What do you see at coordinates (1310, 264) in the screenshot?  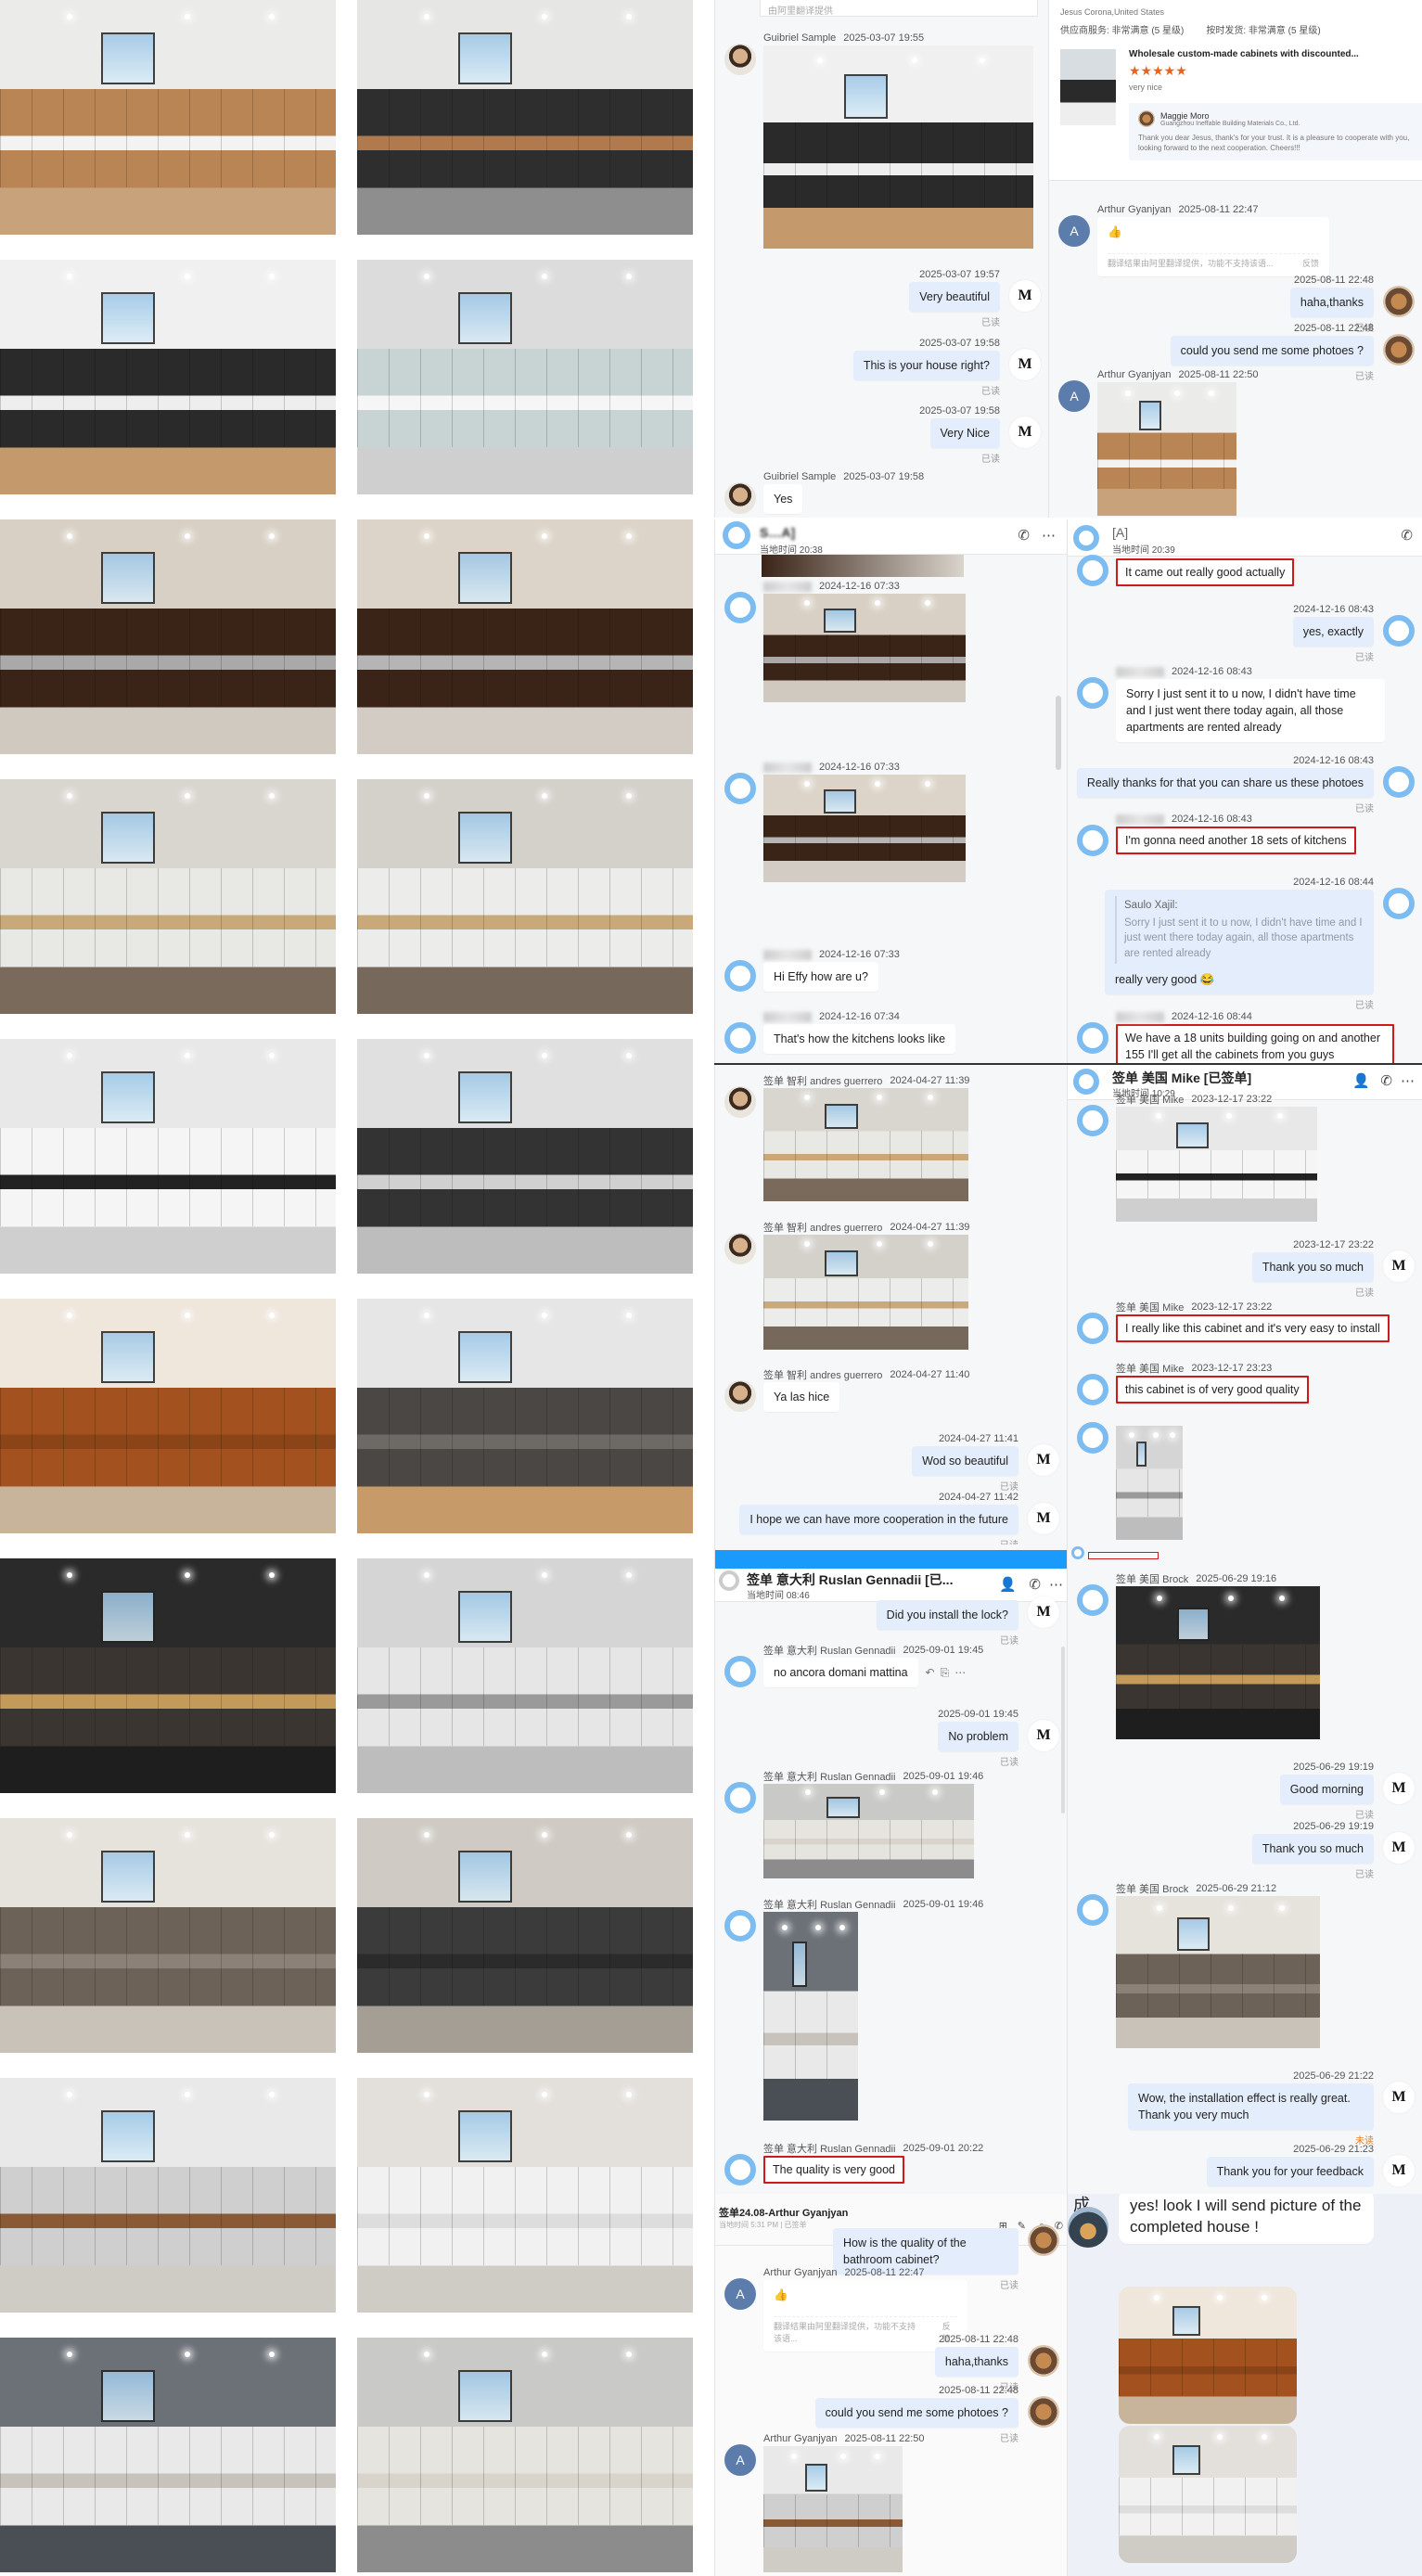 I see `feedback-link: 反馈` at bounding box center [1310, 264].